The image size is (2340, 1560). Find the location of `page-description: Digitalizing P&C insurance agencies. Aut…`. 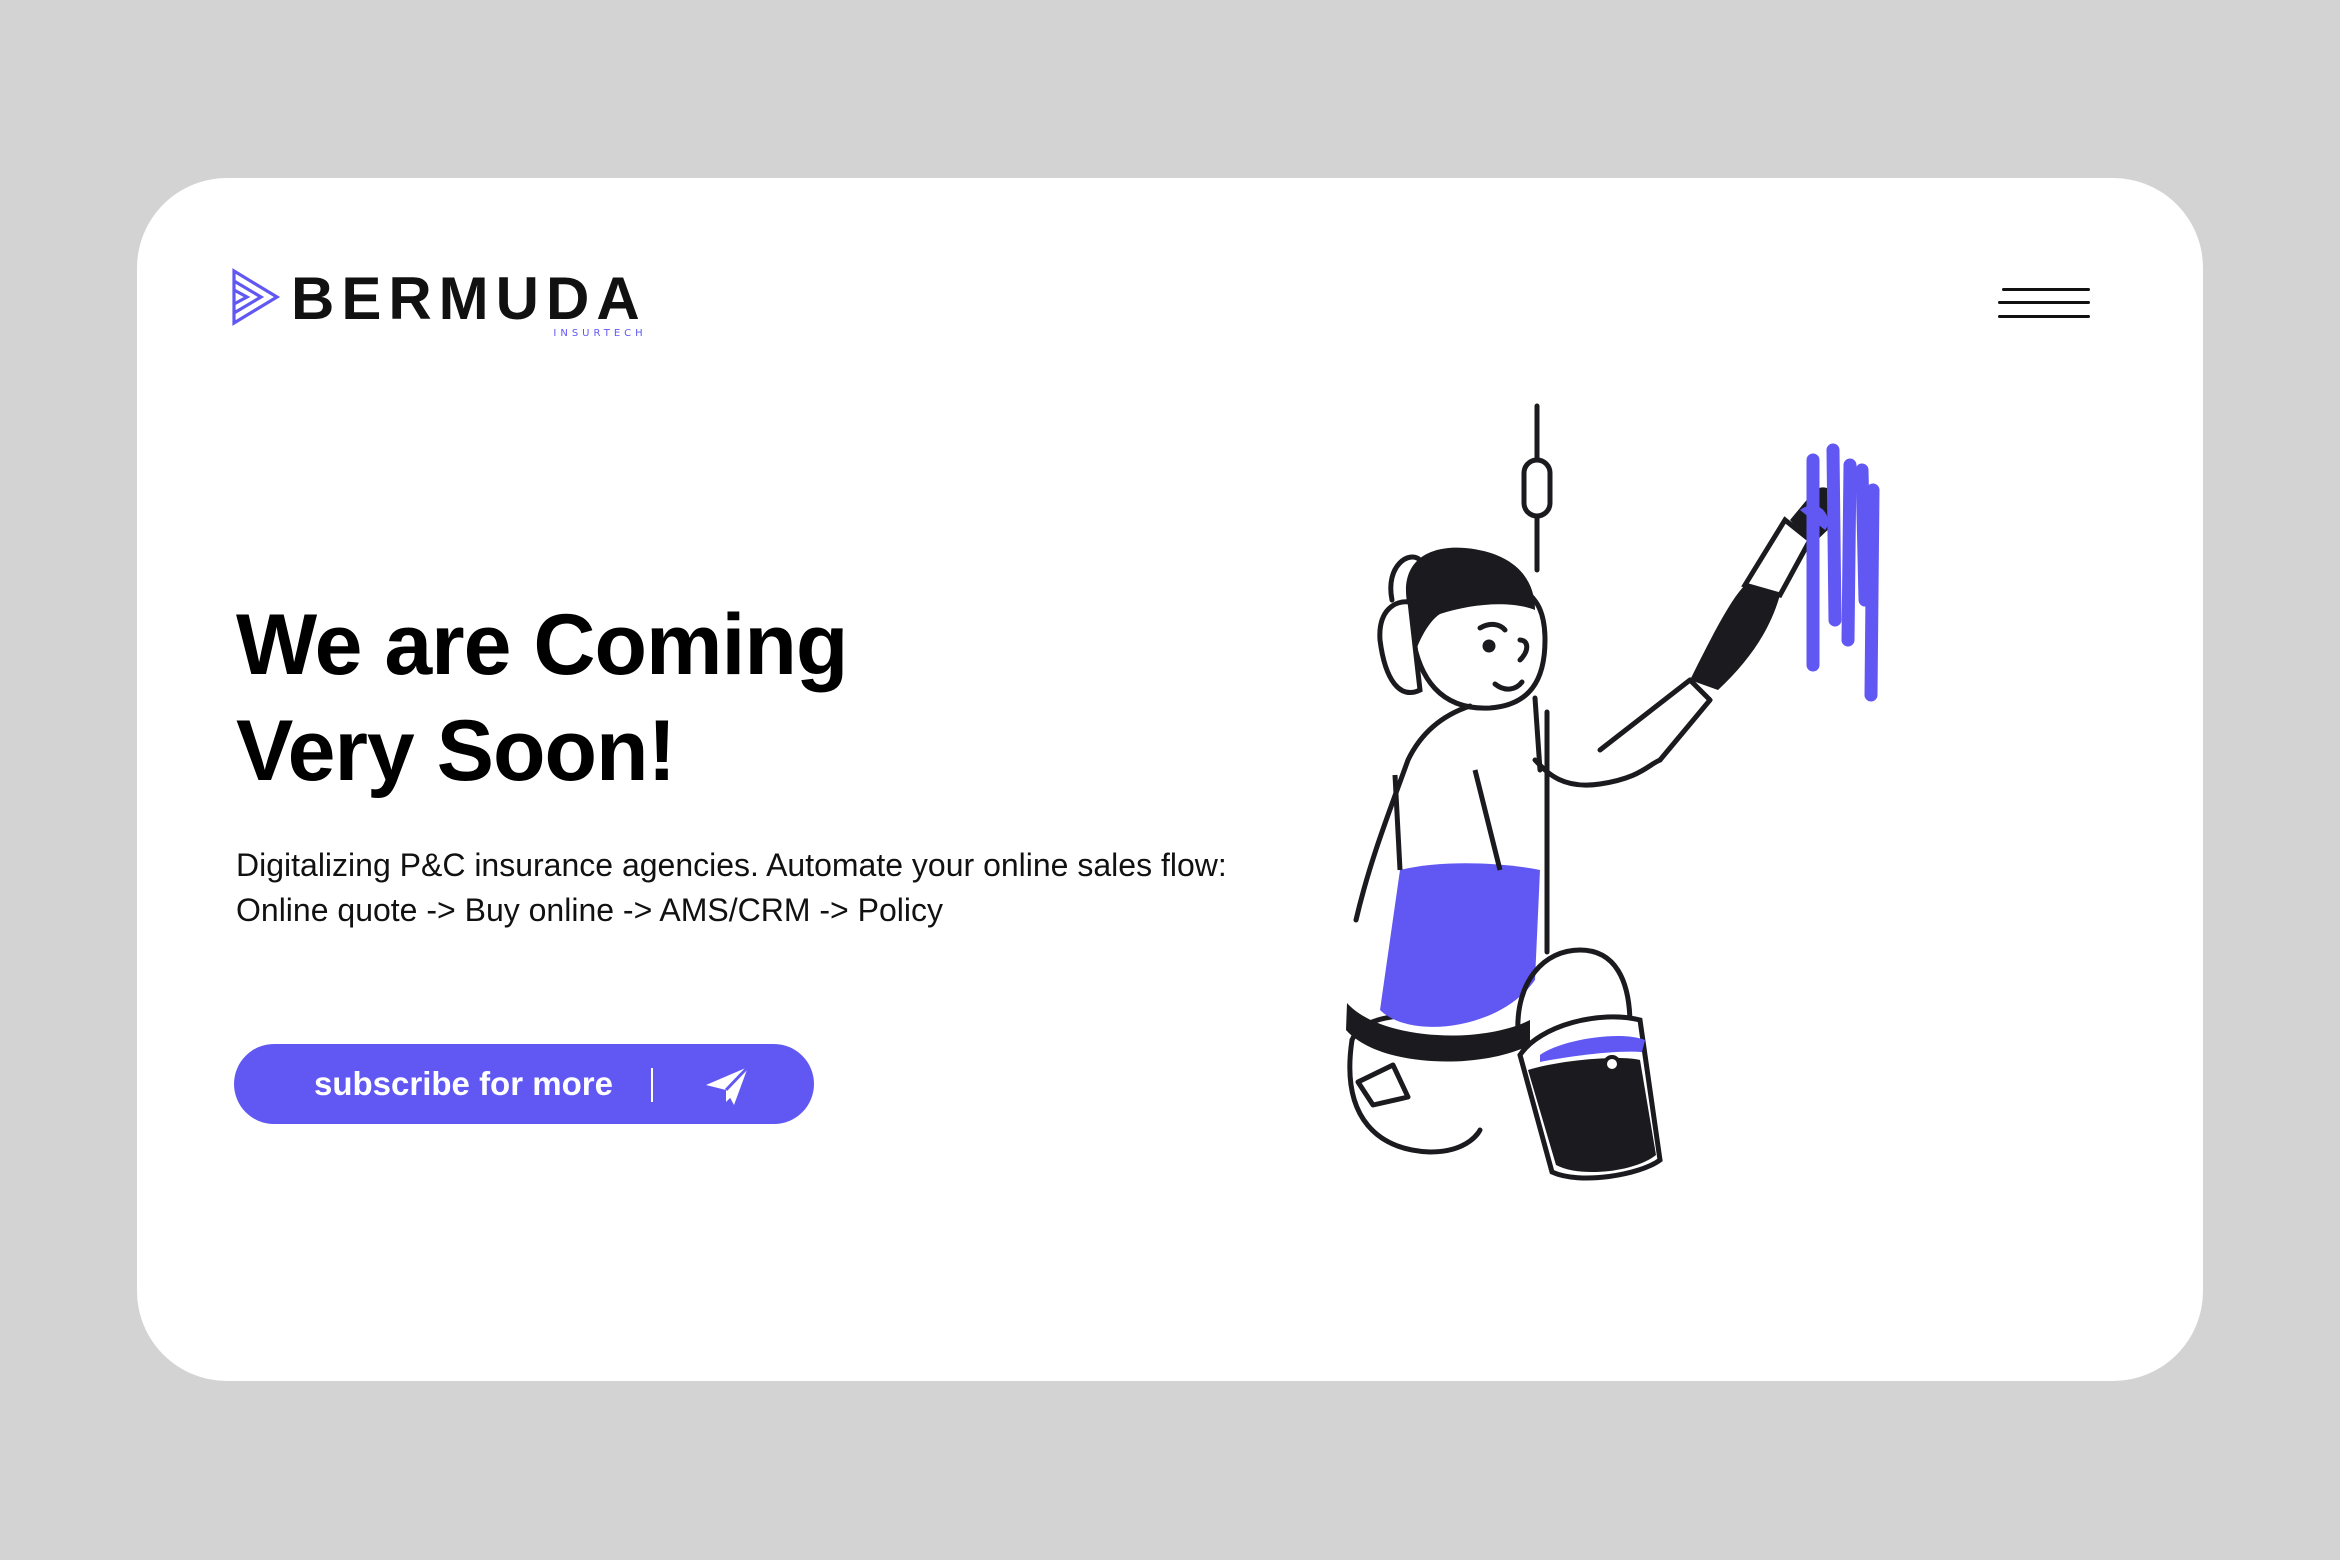

page-description: Digitalizing P&C insurance agencies. Aut… is located at coordinates (786, 888).